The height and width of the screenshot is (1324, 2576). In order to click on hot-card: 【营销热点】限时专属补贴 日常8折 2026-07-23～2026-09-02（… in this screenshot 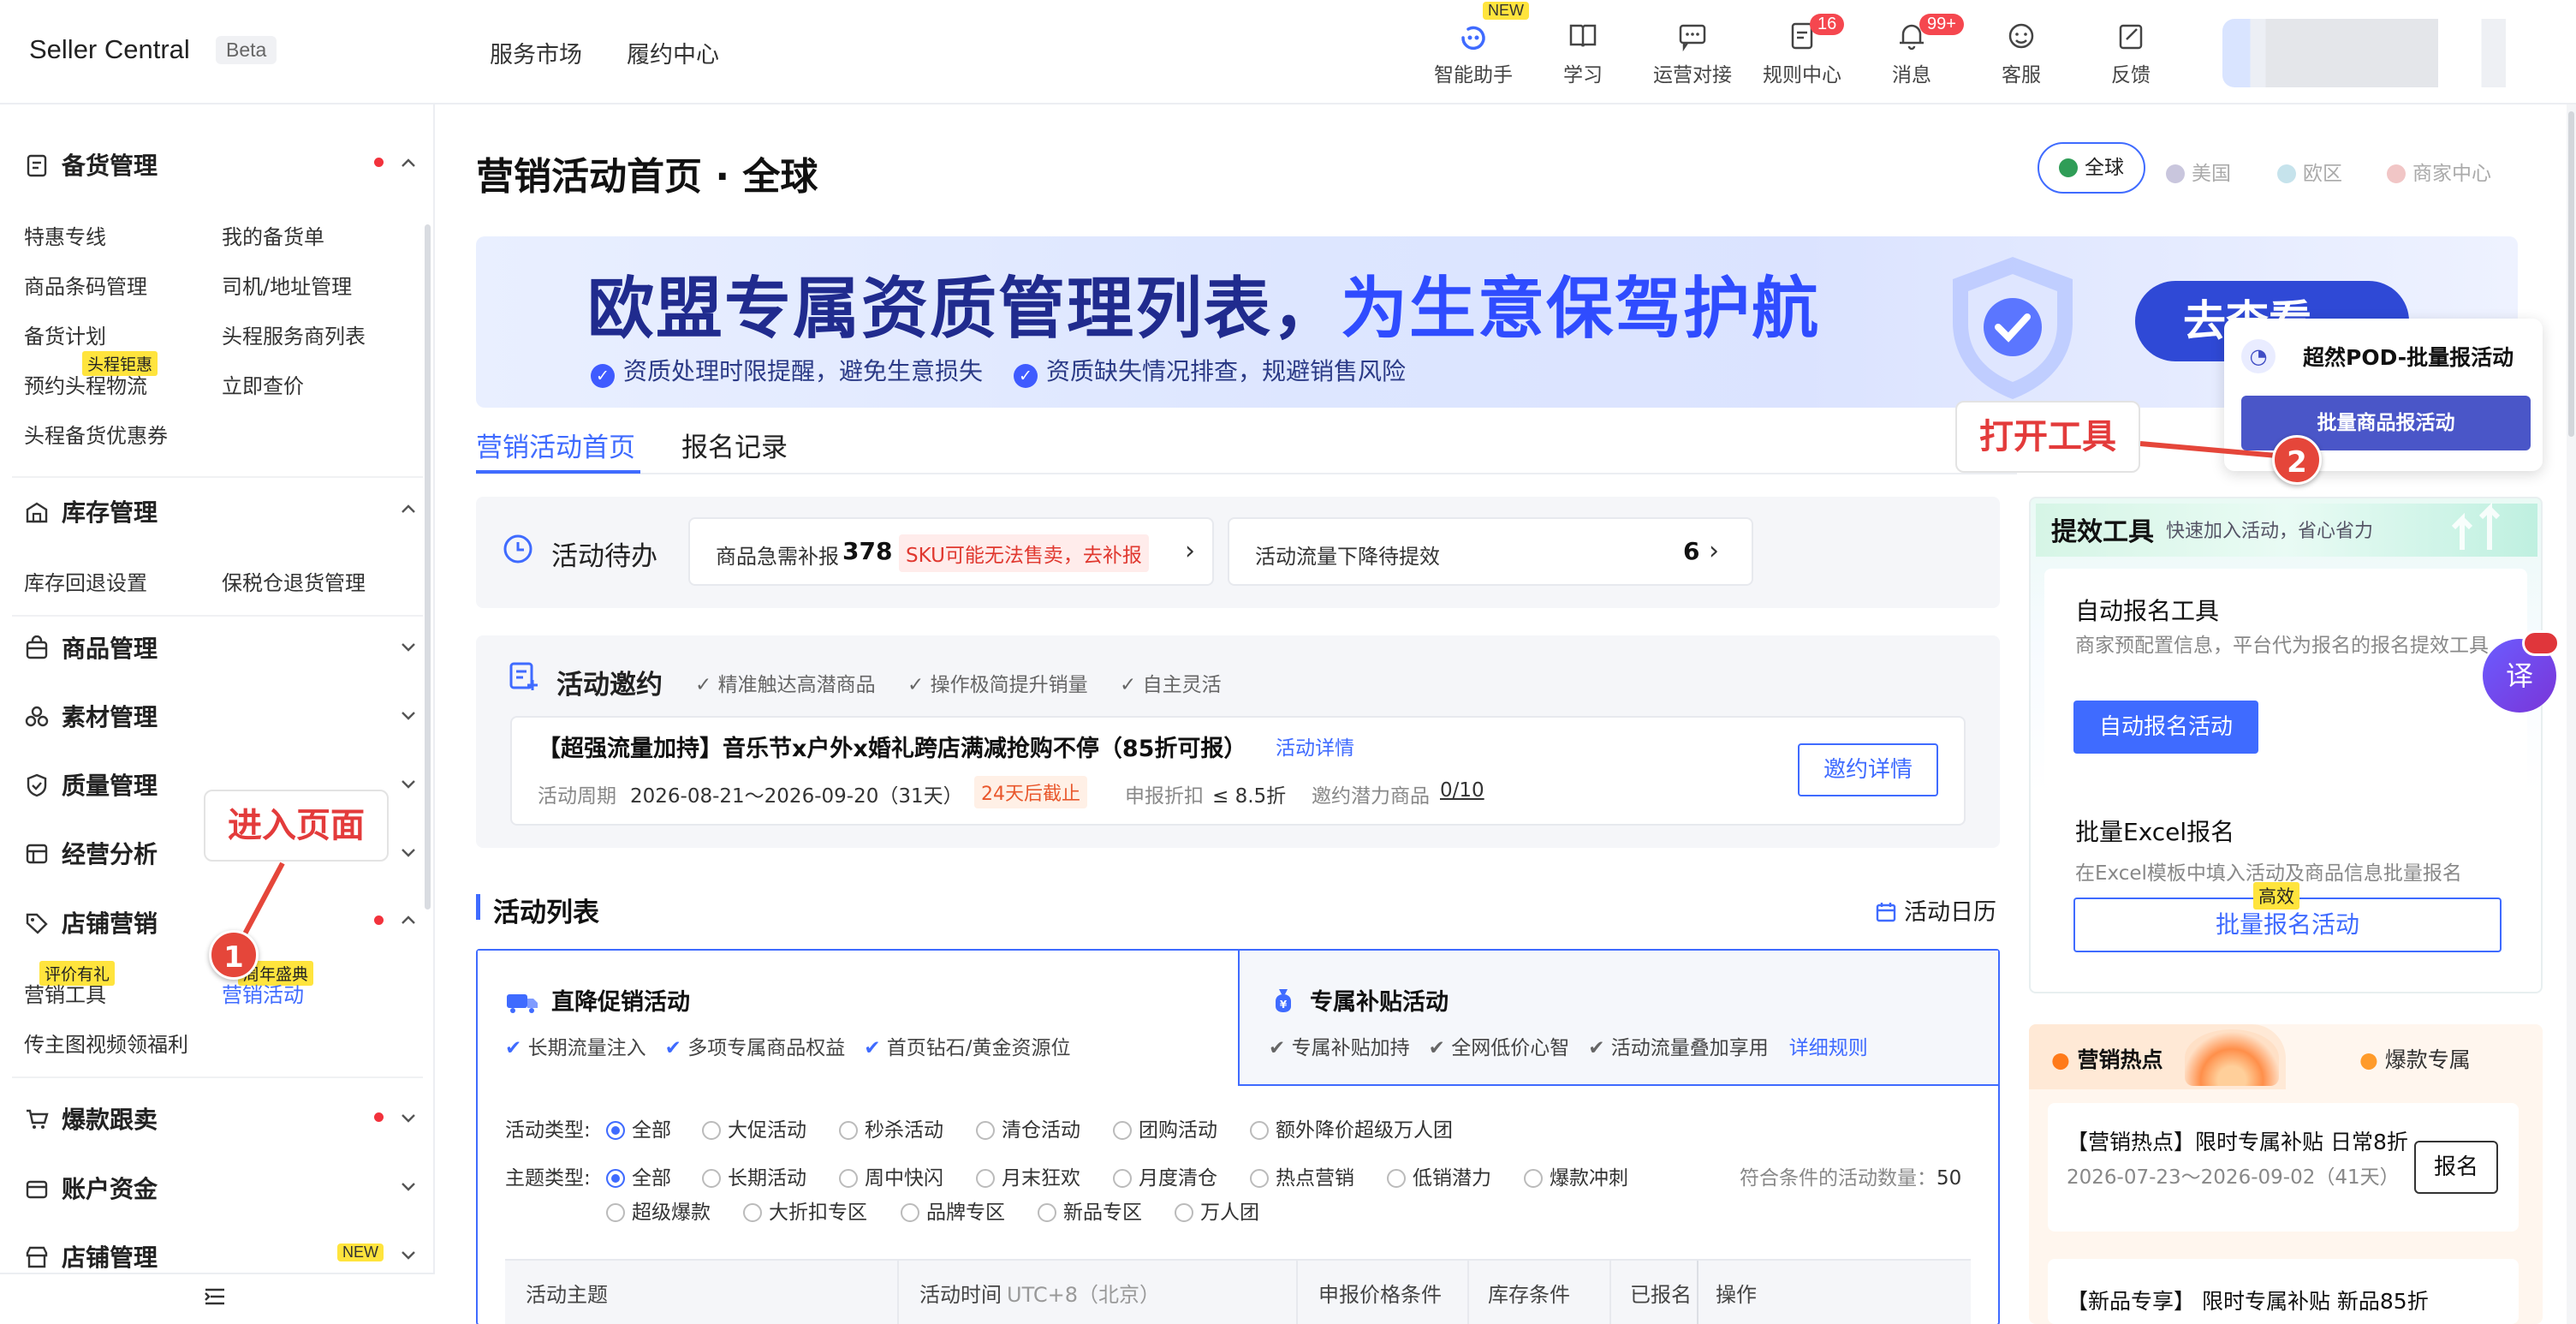, I will do `click(2283, 1168)`.